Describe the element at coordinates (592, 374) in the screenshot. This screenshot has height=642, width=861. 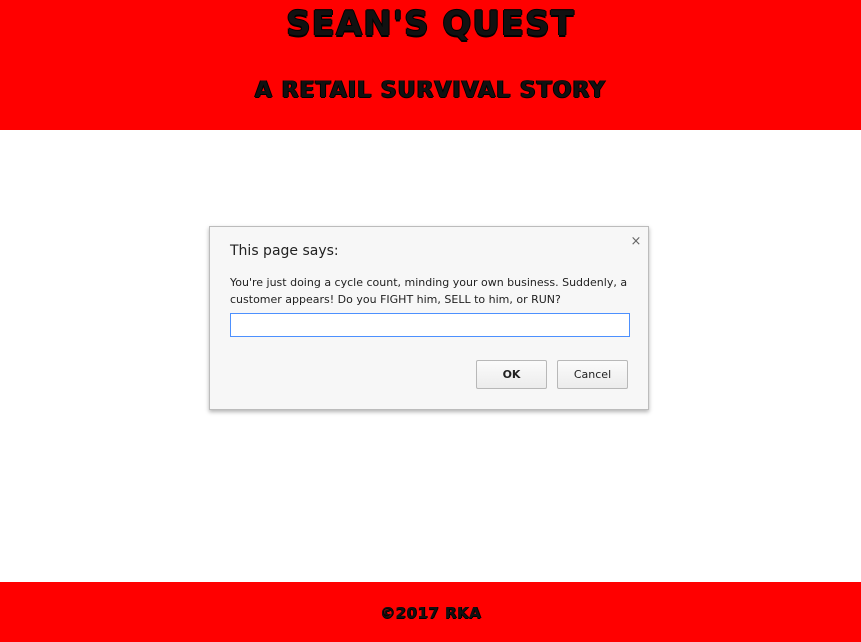
I see `cancel-button: Cancel` at that location.